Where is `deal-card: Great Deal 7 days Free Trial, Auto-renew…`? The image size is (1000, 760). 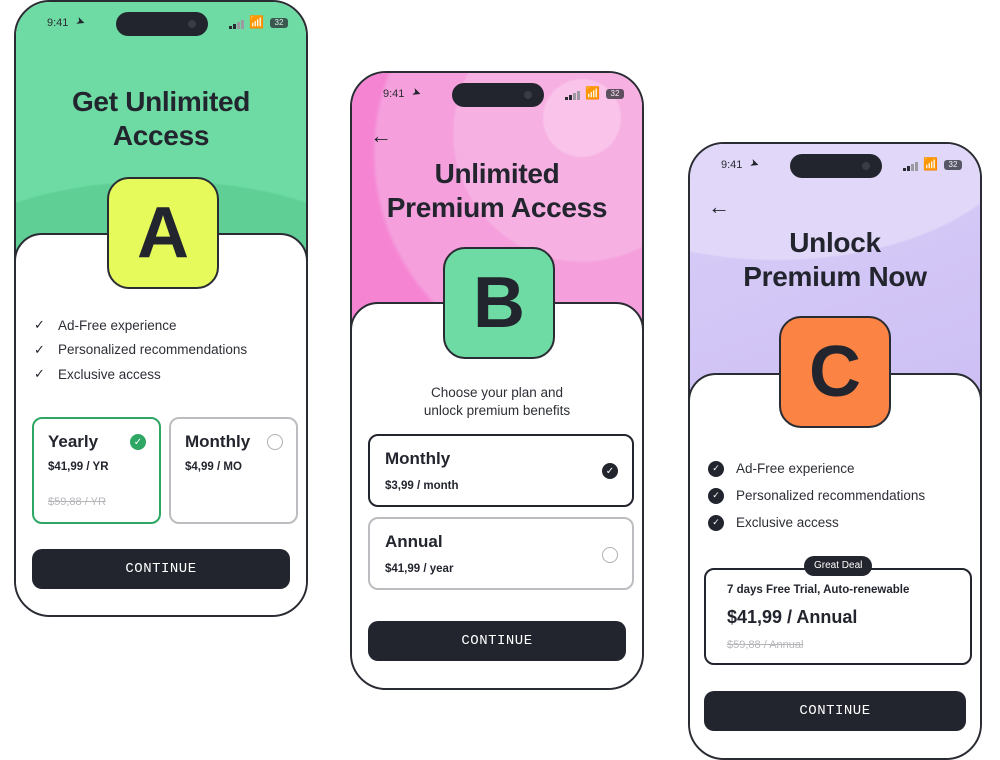 deal-card: Great Deal 7 days Free Trial, Auto-renew… is located at coordinates (838, 610).